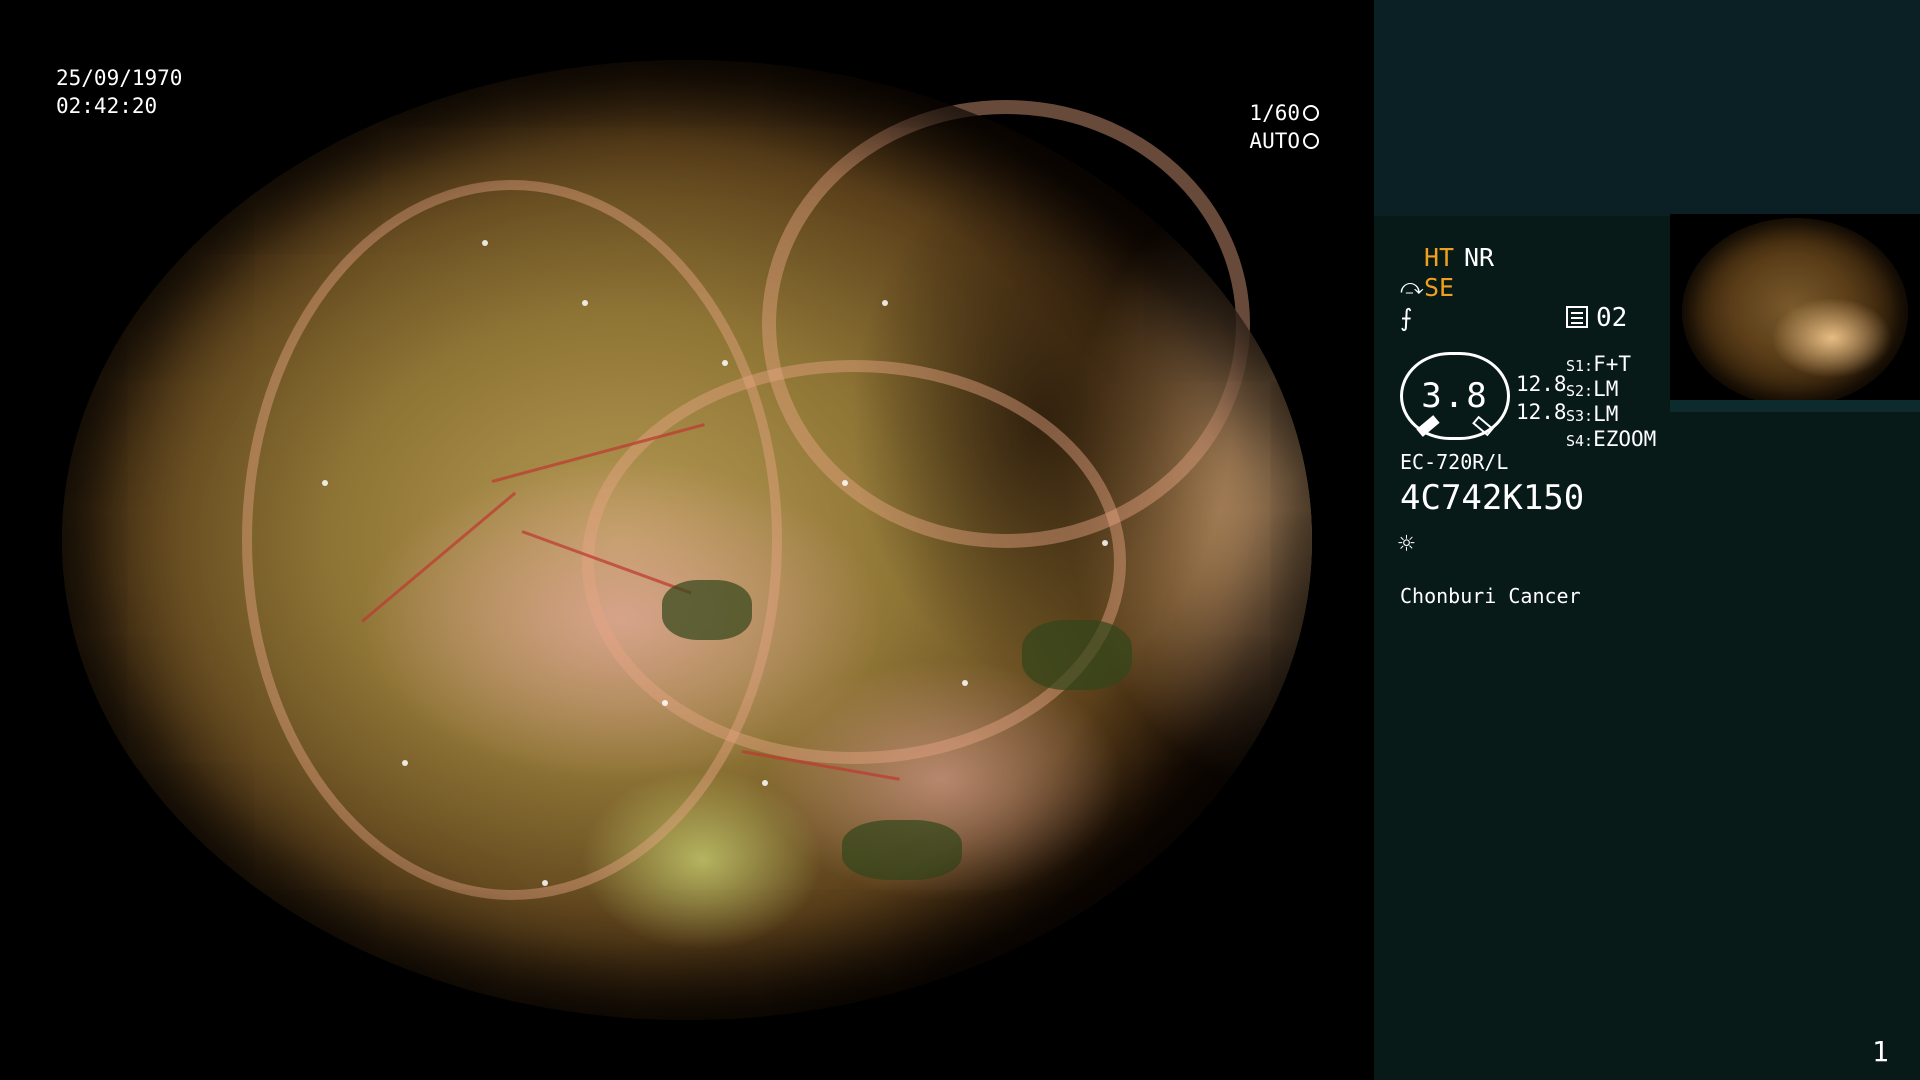  What do you see at coordinates (1580, 391) in the screenshot?
I see `switch-key: S2:` at bounding box center [1580, 391].